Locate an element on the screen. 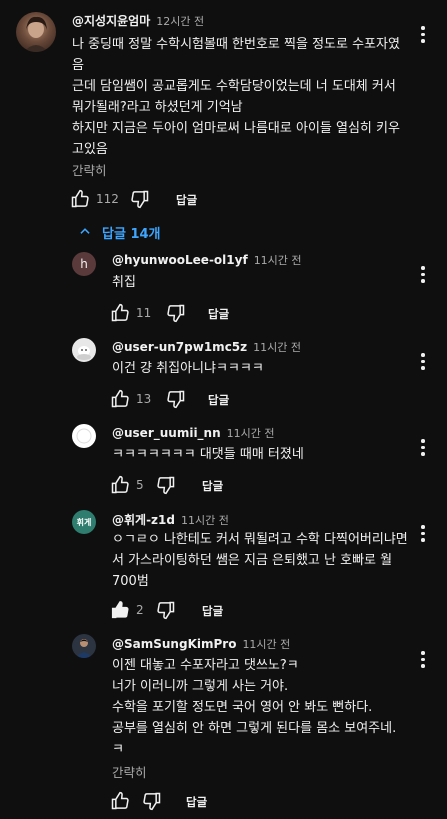  comment-header: @user-un7pw1mc5z 11시간 전 is located at coordinates (206, 347).